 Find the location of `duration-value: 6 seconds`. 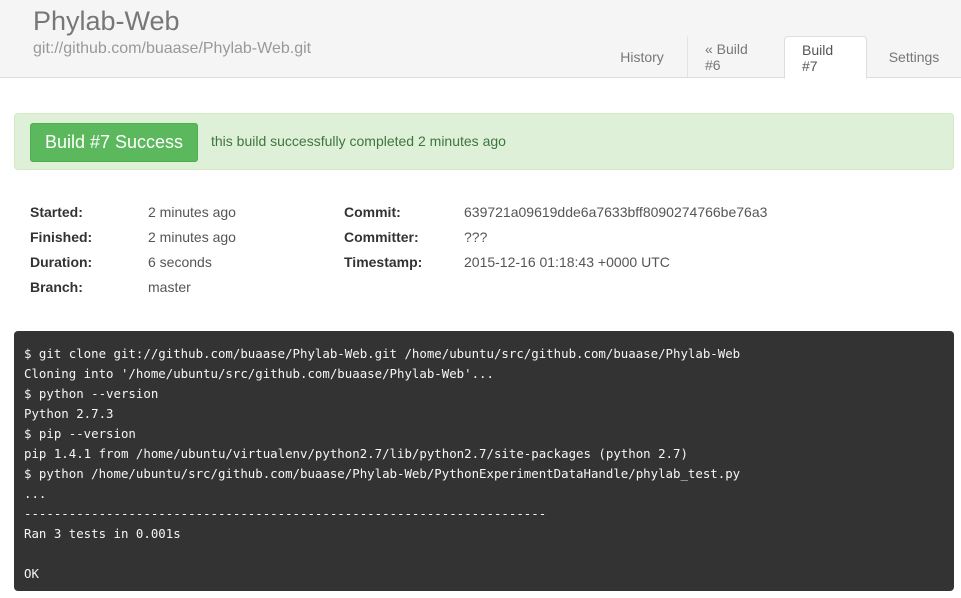

duration-value: 6 seconds is located at coordinates (180, 262).